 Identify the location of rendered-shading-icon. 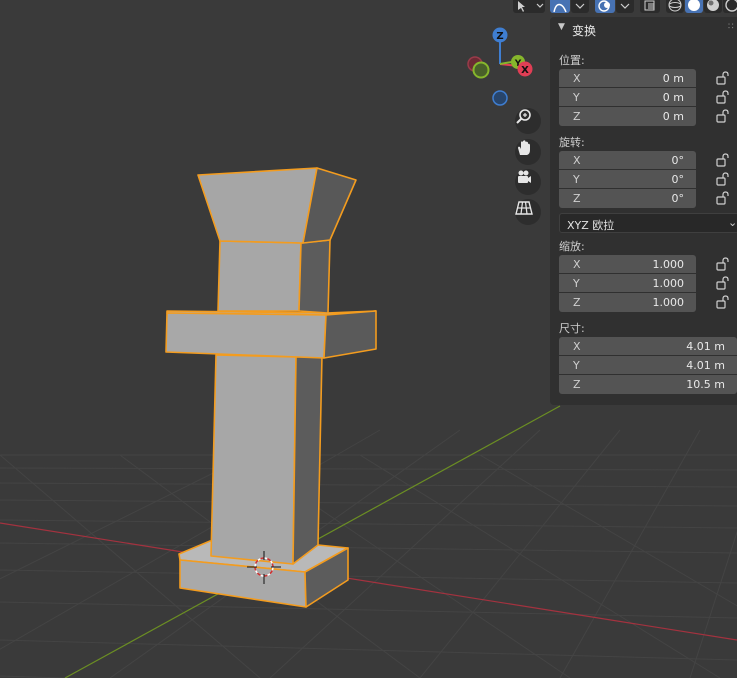
(730, 6).